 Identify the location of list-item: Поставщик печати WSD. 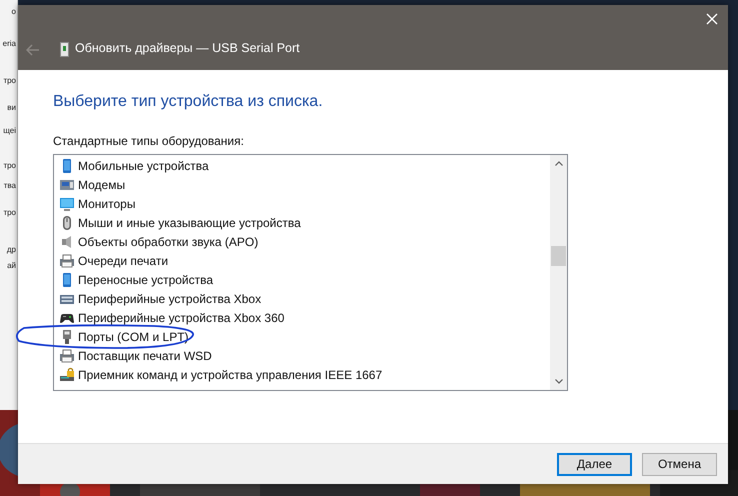
(145, 355).